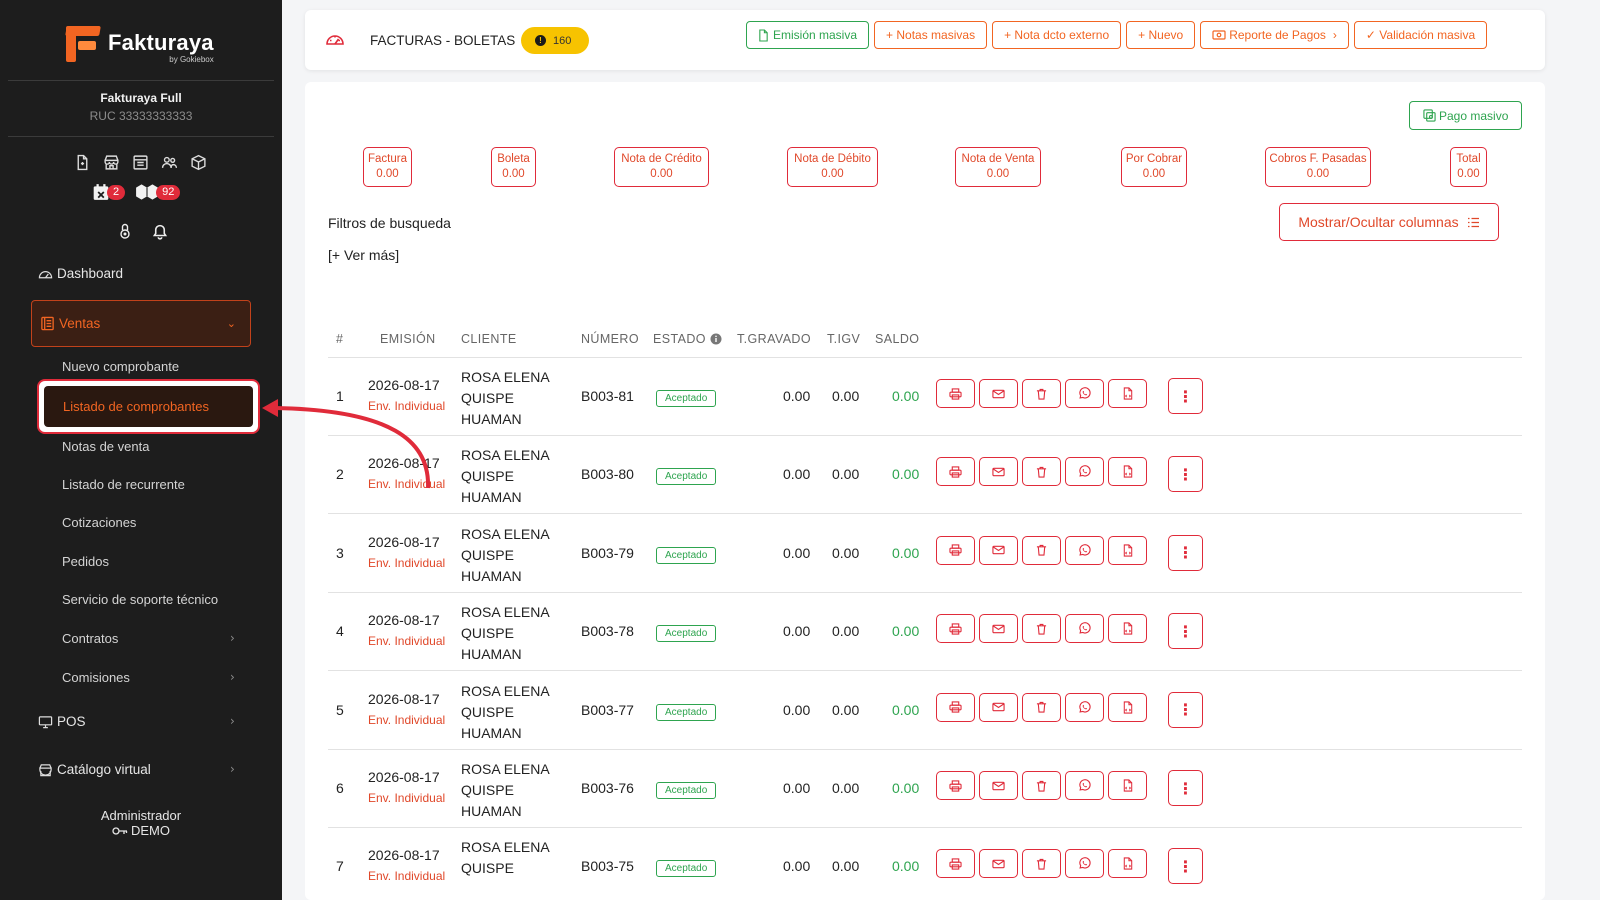 The width and height of the screenshot is (1600, 900). I want to click on admin-profile: Administrador DEMO, so click(141, 823).